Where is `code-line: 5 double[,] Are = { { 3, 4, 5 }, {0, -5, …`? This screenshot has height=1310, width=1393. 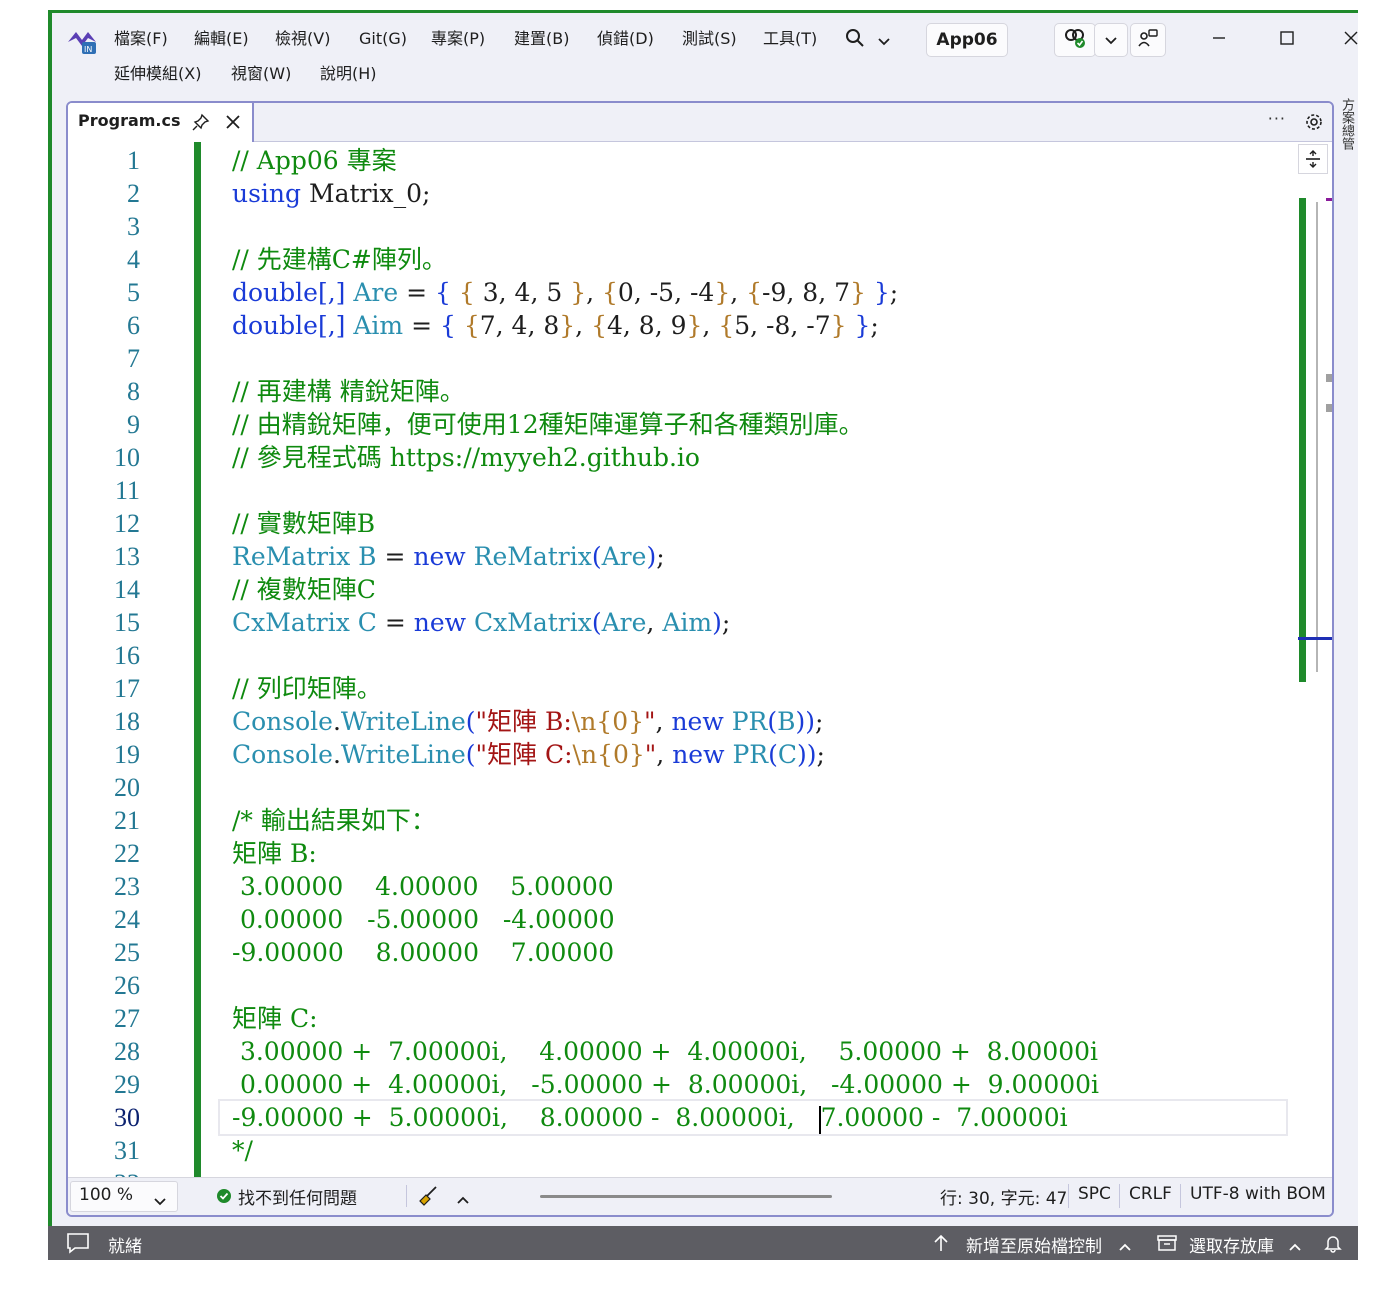 code-line: 5 double[,] Are = { { 3, 4, 5 }, {0, -5, … is located at coordinates (683, 292).